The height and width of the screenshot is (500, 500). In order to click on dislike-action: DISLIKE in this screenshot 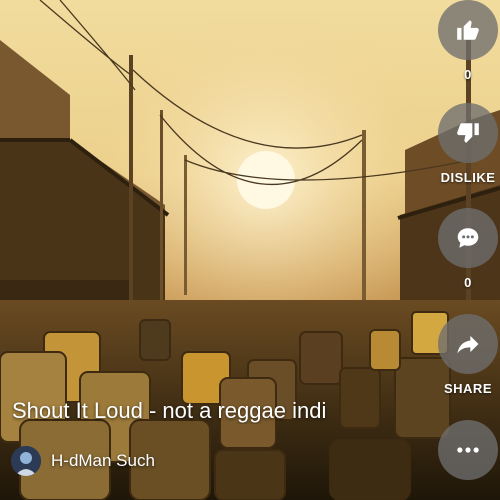, I will do `click(468, 144)`.